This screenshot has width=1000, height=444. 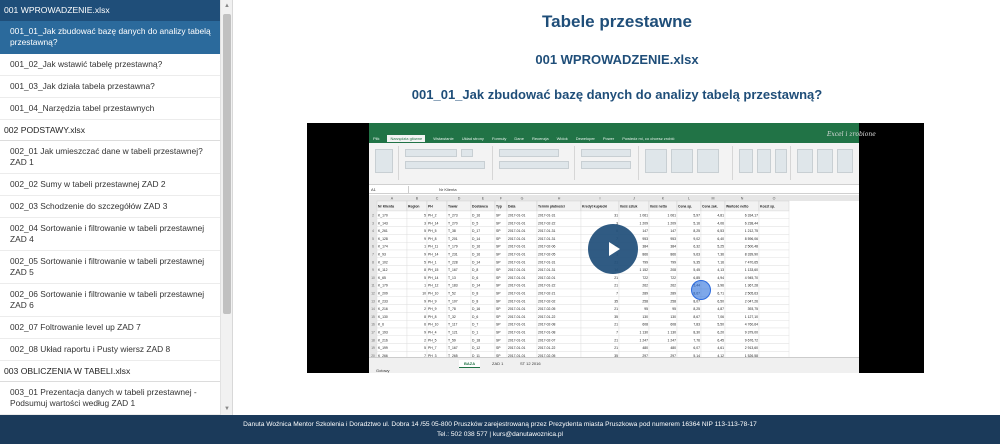 I want to click on excel-row-number: 7, so click(x=373, y=255).